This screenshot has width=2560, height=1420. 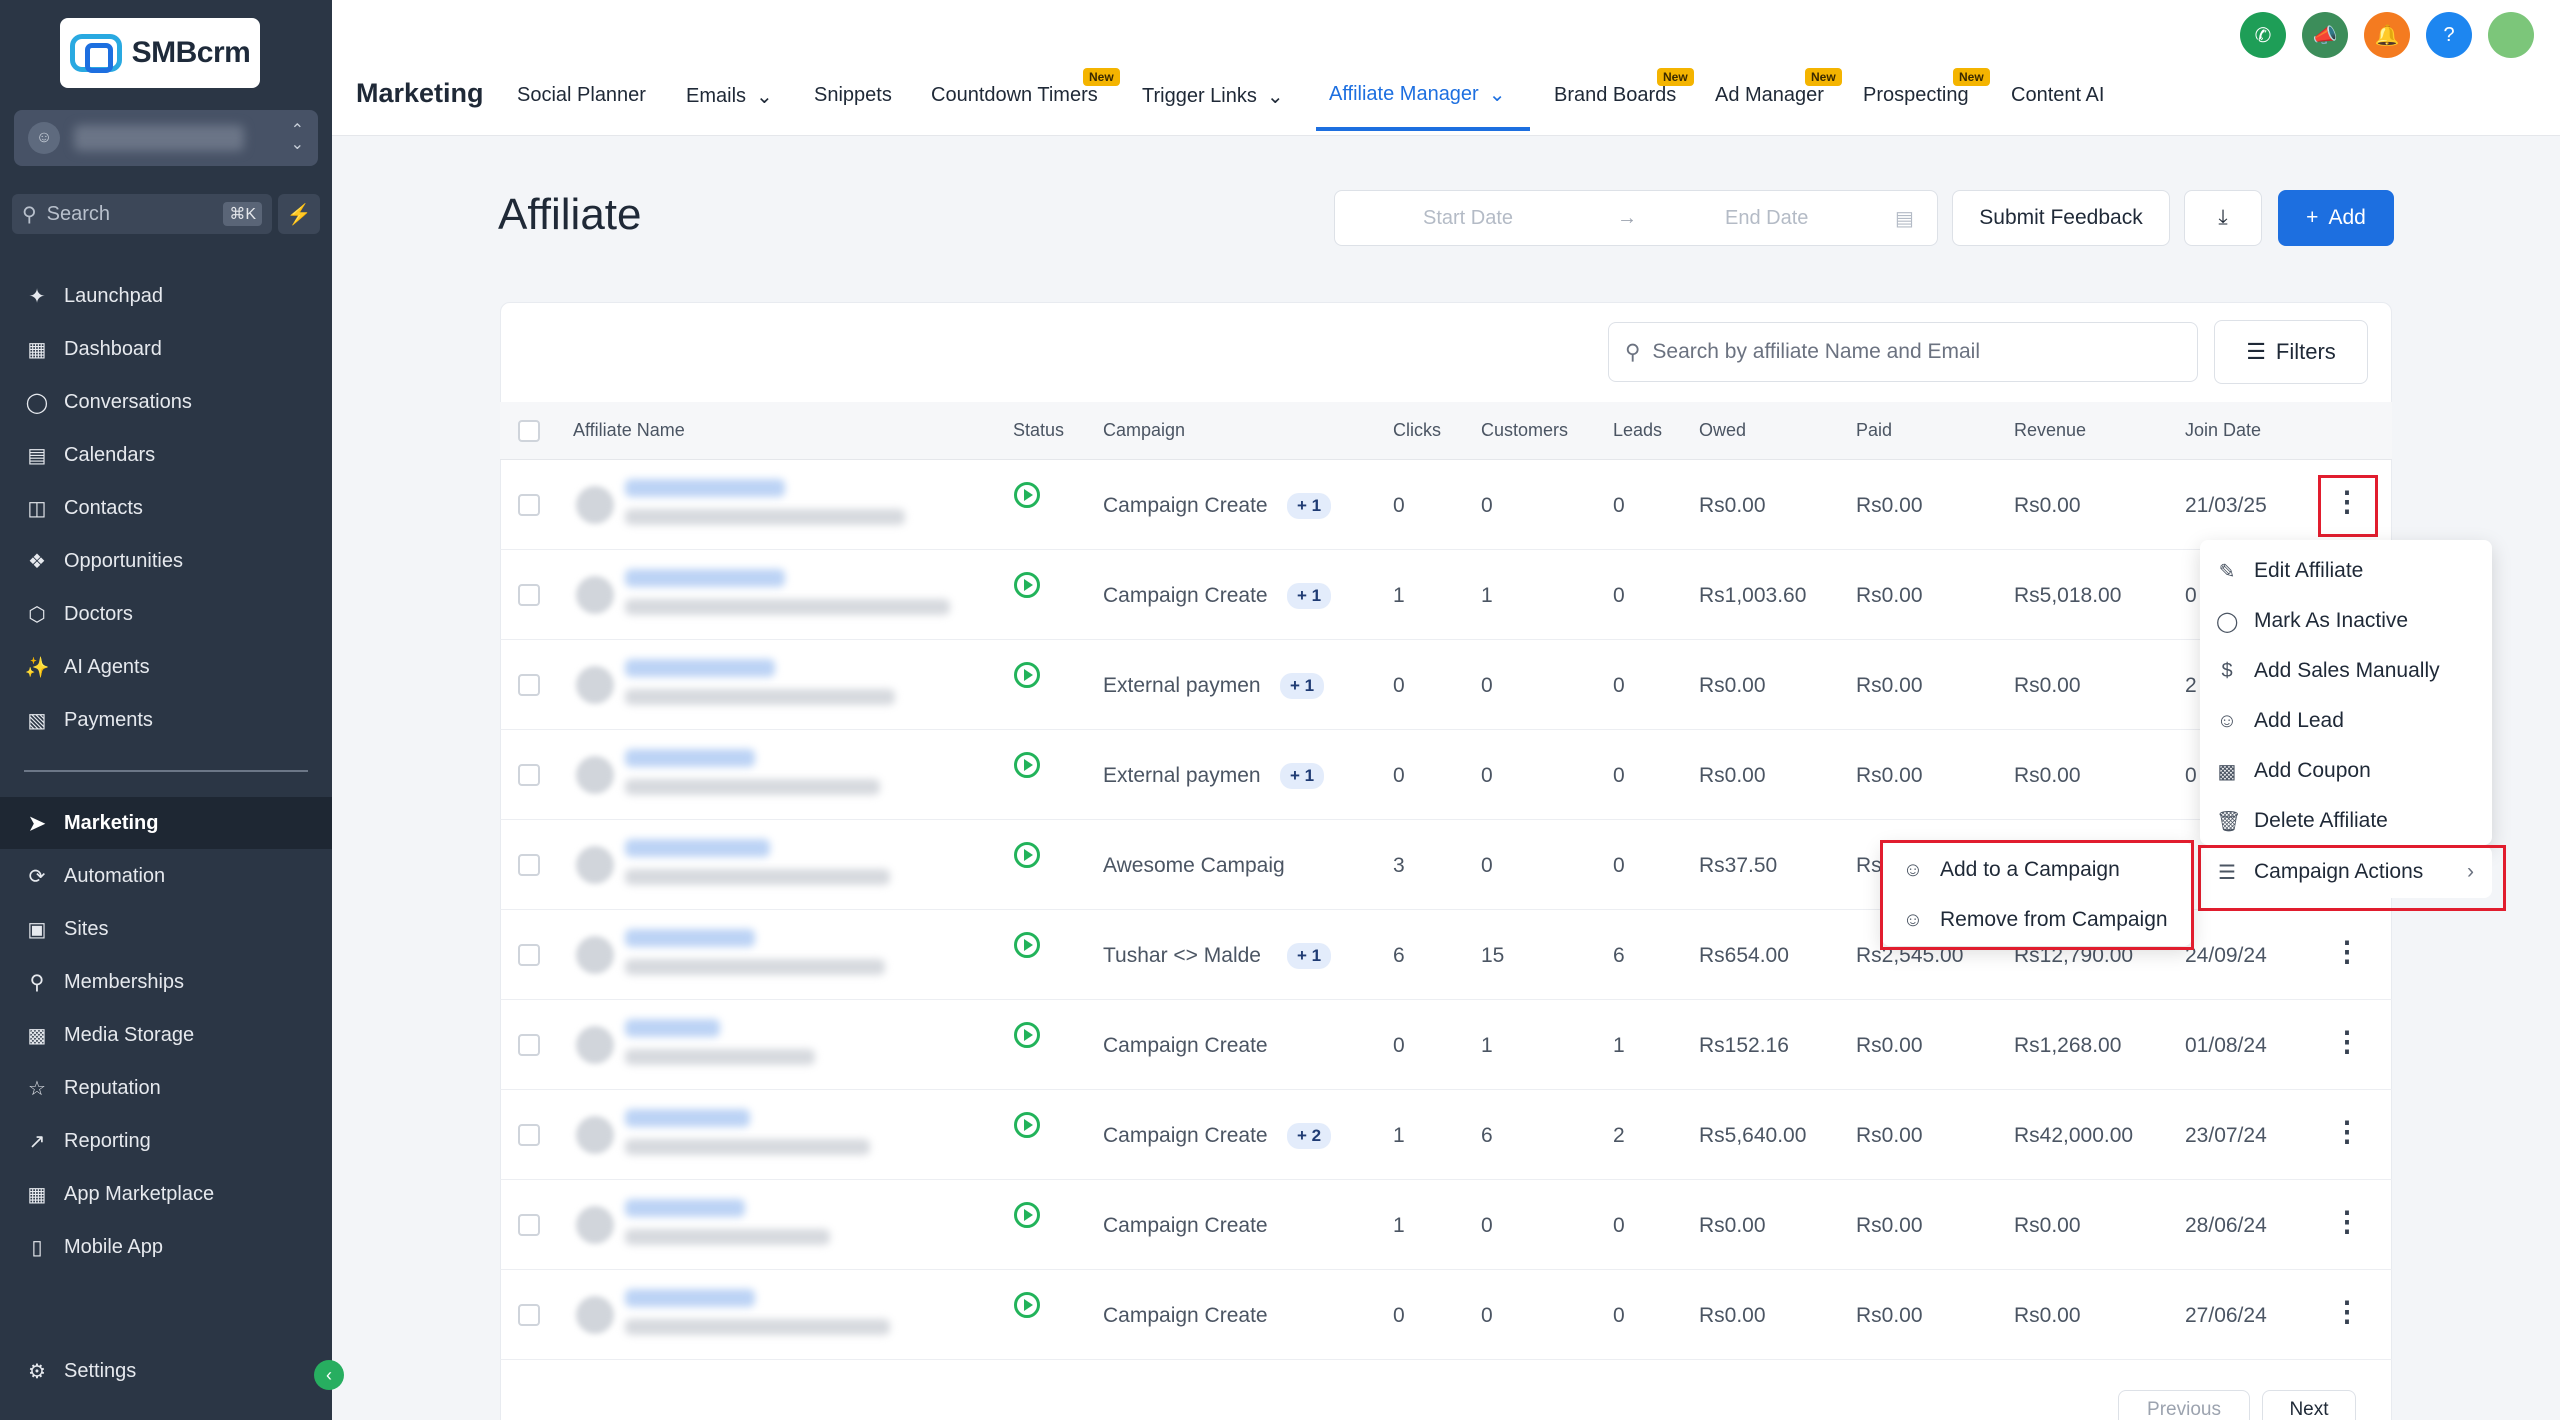 What do you see at coordinates (2346, 721) in the screenshot?
I see `menu-item-add-lead: ☺ Add Lead` at bounding box center [2346, 721].